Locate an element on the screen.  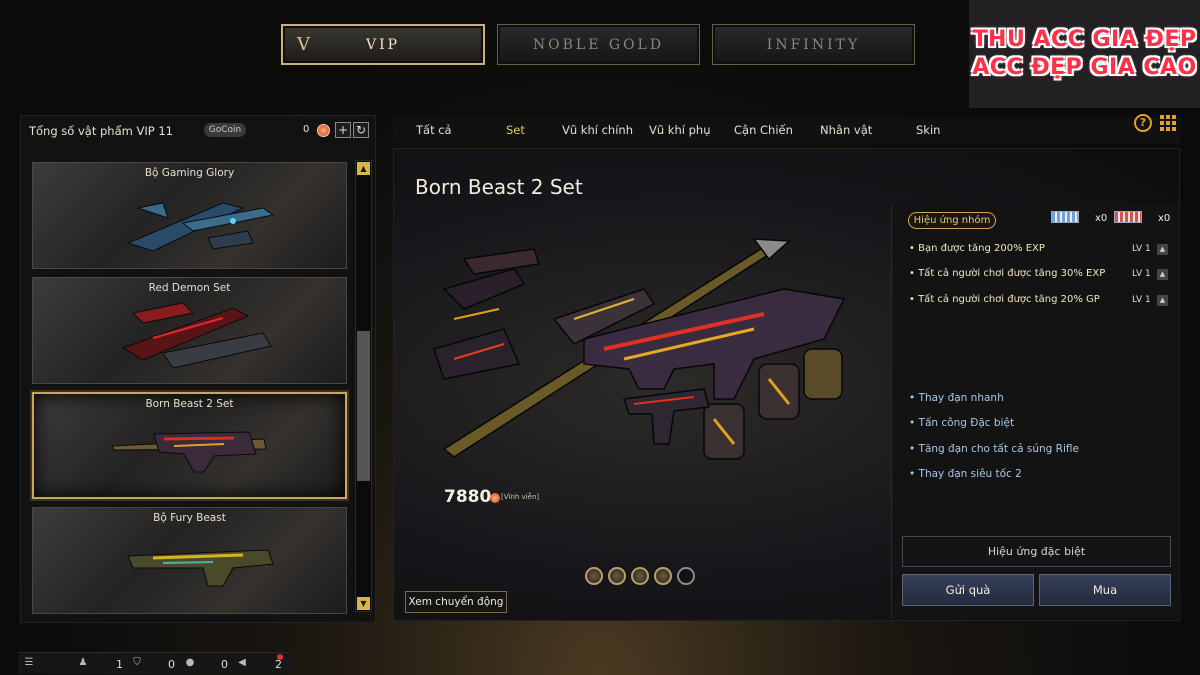
friends-count: 1 is located at coordinates (119, 664).